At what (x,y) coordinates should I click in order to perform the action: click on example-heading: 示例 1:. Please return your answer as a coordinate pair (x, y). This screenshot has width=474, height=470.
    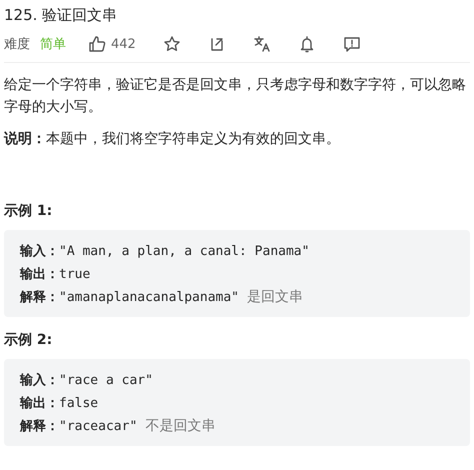
    Looking at the image, I should click on (29, 211).